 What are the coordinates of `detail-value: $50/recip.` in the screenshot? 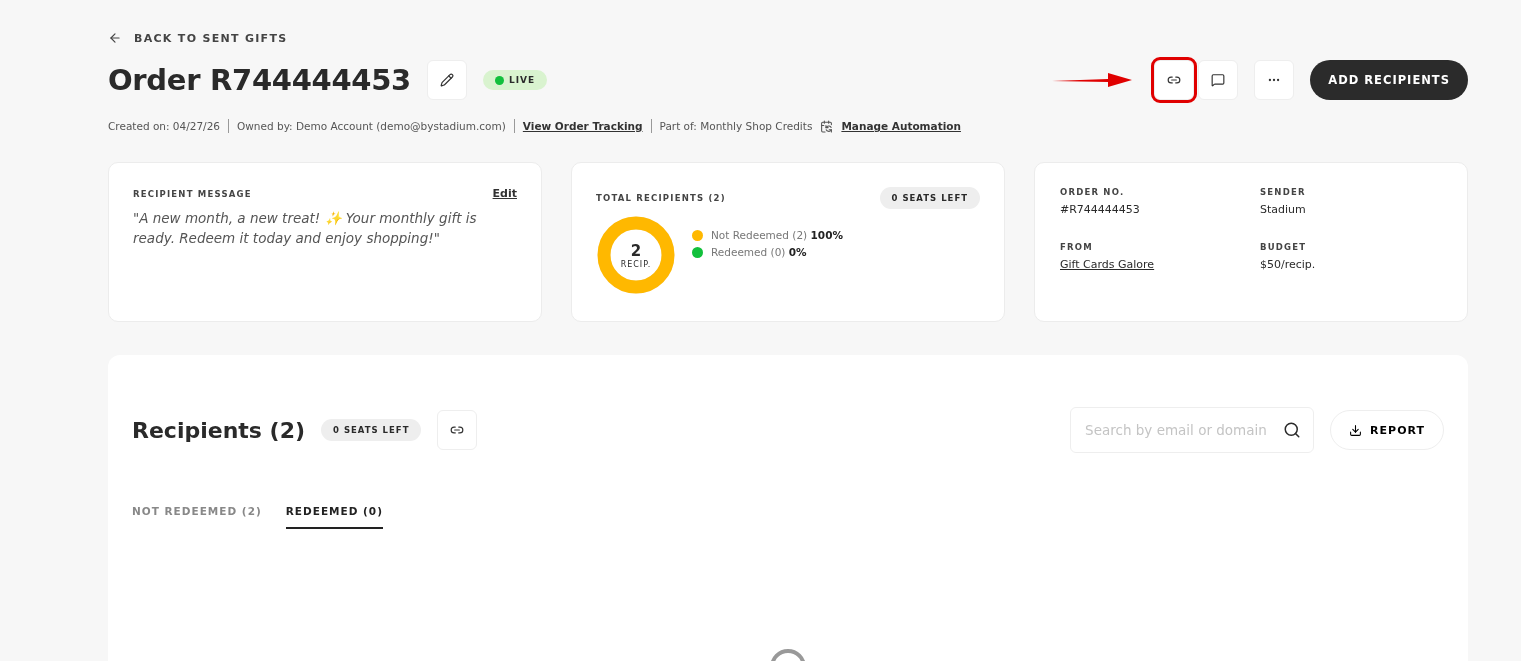 It's located at (1288, 264).